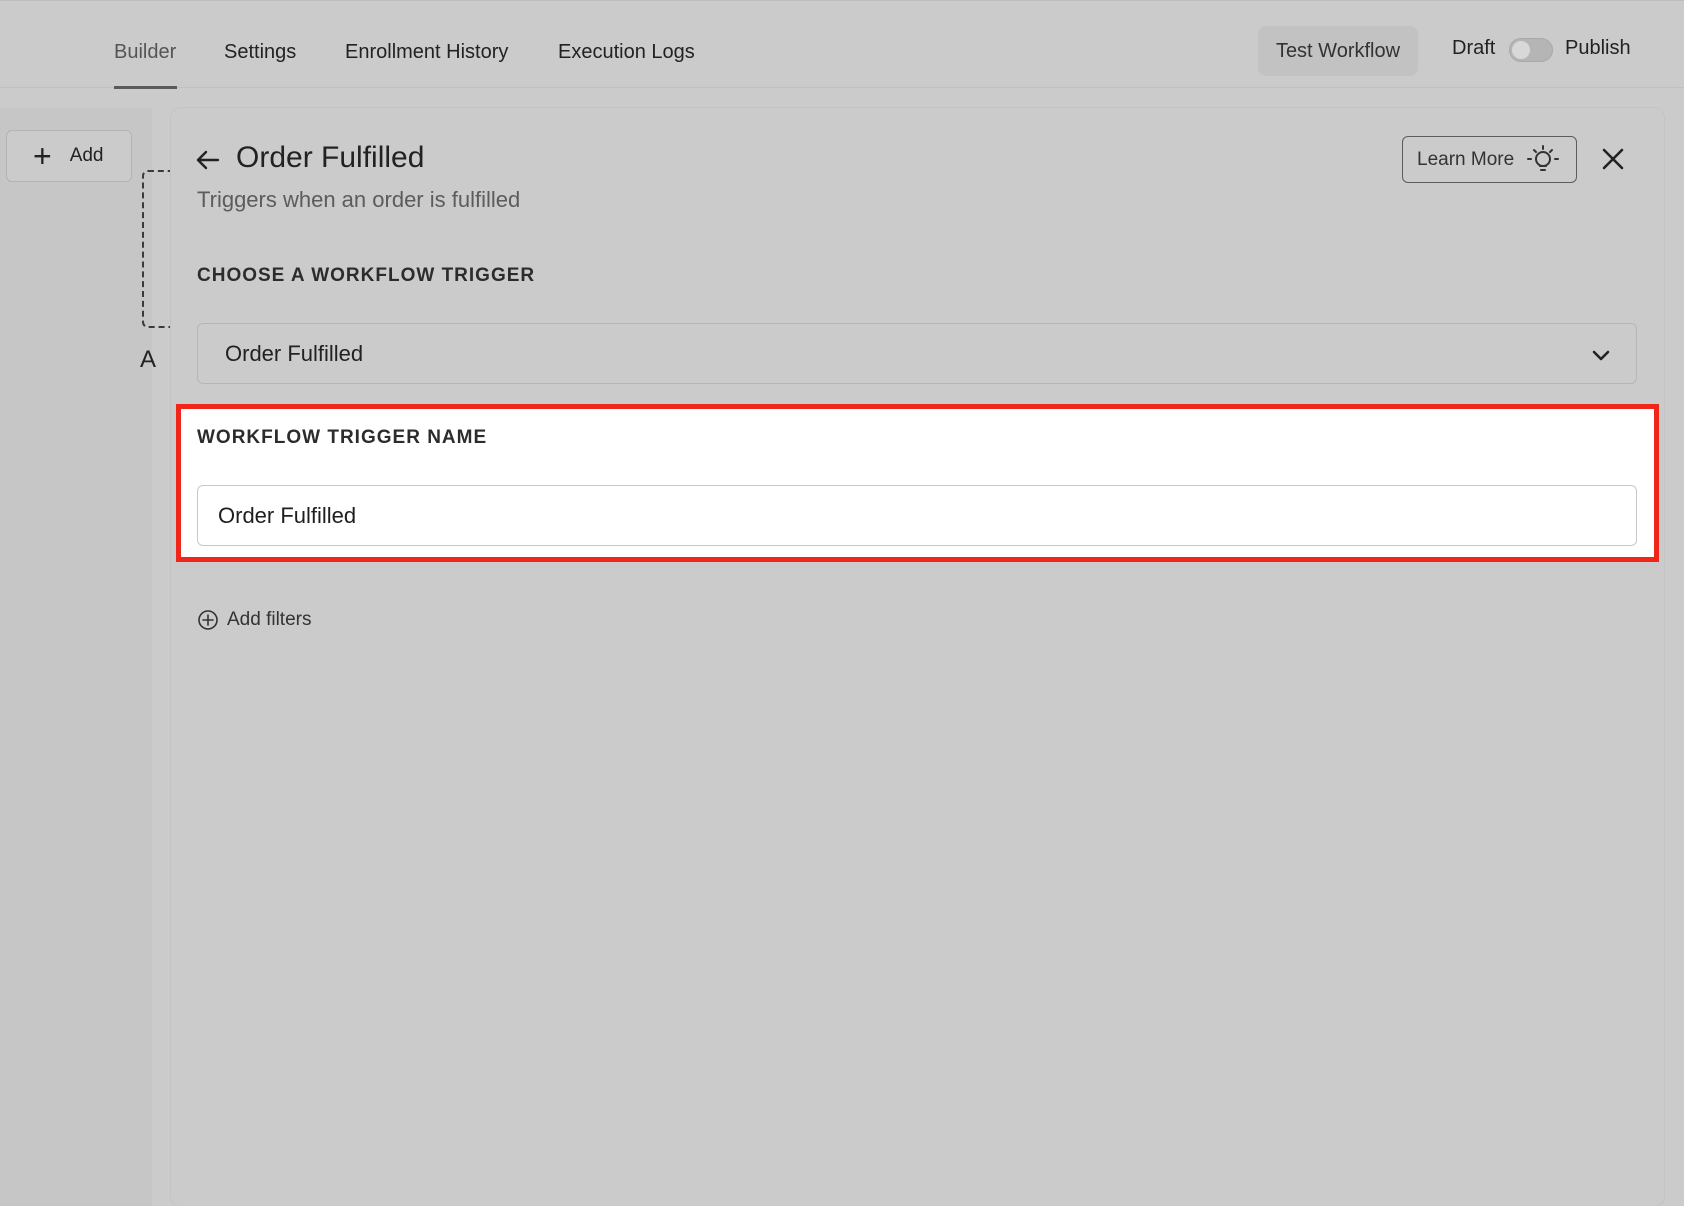  I want to click on back-arrow-icon, so click(208, 160).